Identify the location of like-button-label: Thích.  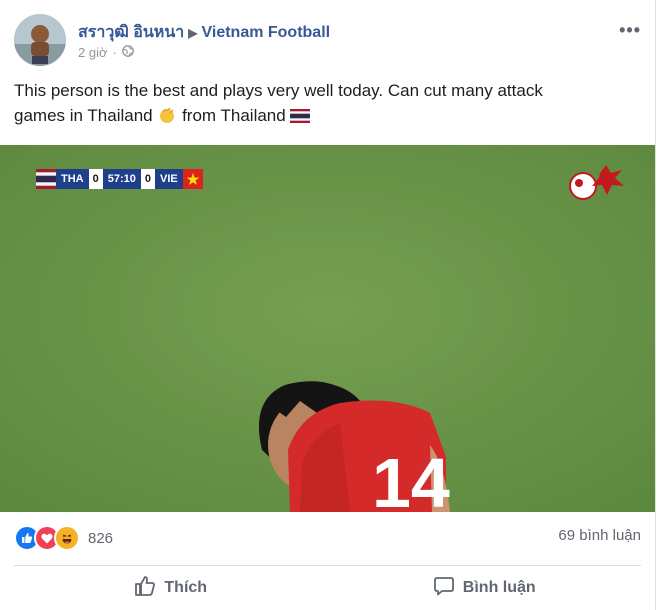
(186, 587).